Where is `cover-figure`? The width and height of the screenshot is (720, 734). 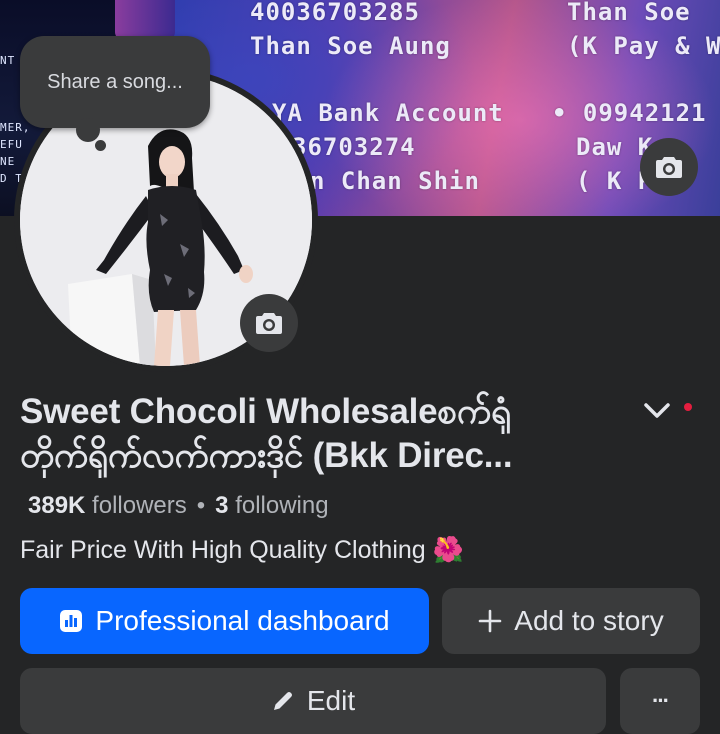 cover-figure is located at coordinates (145, 20).